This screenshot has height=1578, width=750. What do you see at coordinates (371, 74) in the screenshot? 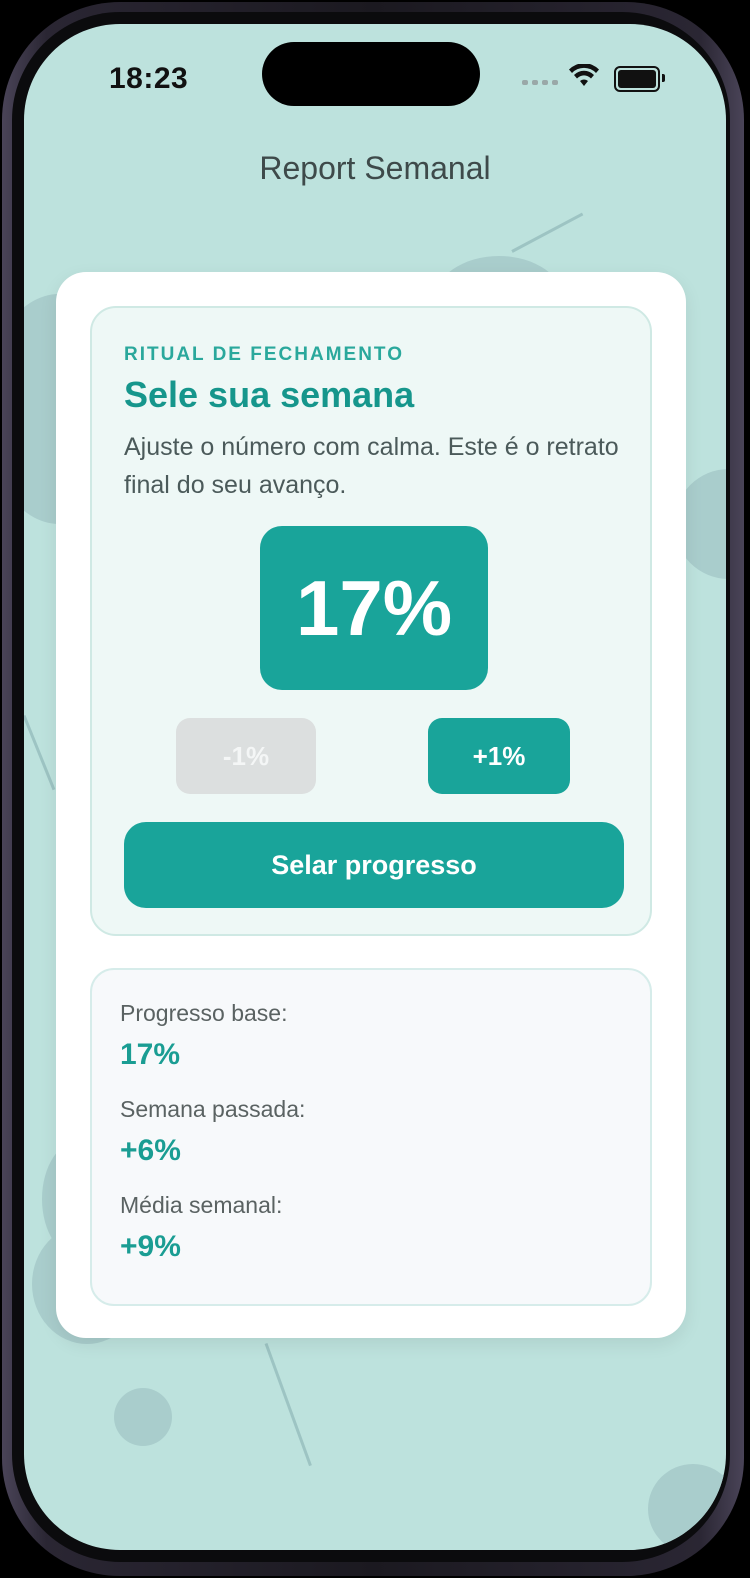
I see `dynamic-island` at bounding box center [371, 74].